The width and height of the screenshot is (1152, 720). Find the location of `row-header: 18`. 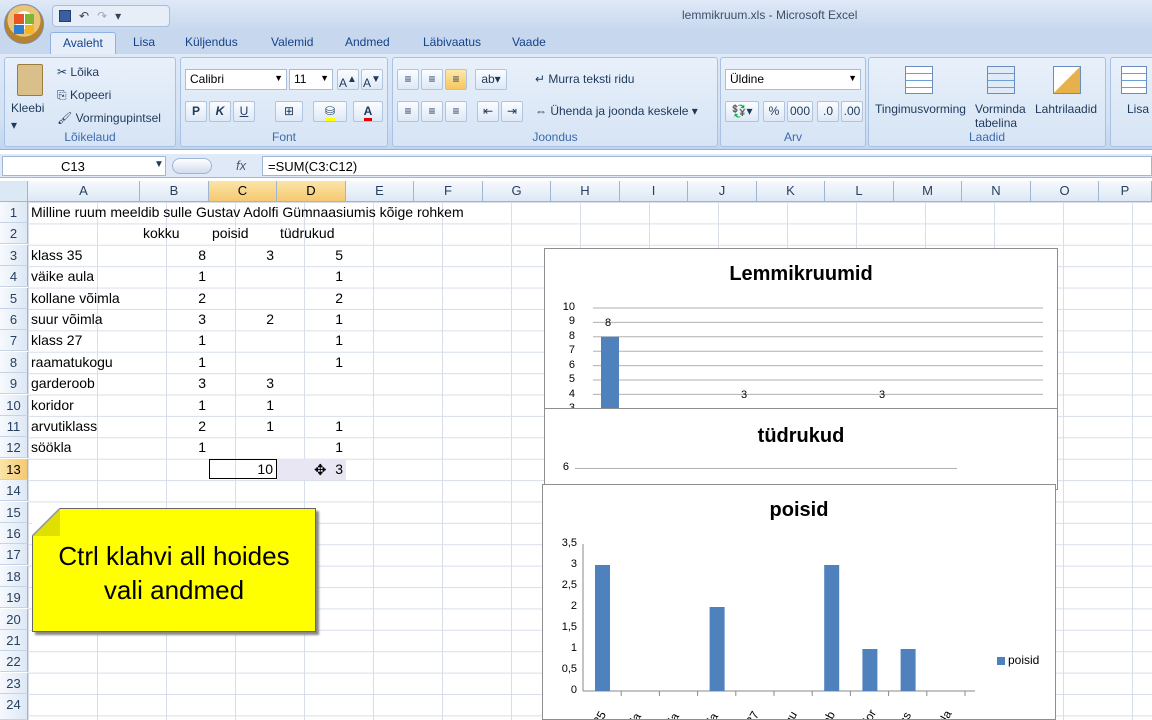

row-header: 18 is located at coordinates (14, 576).